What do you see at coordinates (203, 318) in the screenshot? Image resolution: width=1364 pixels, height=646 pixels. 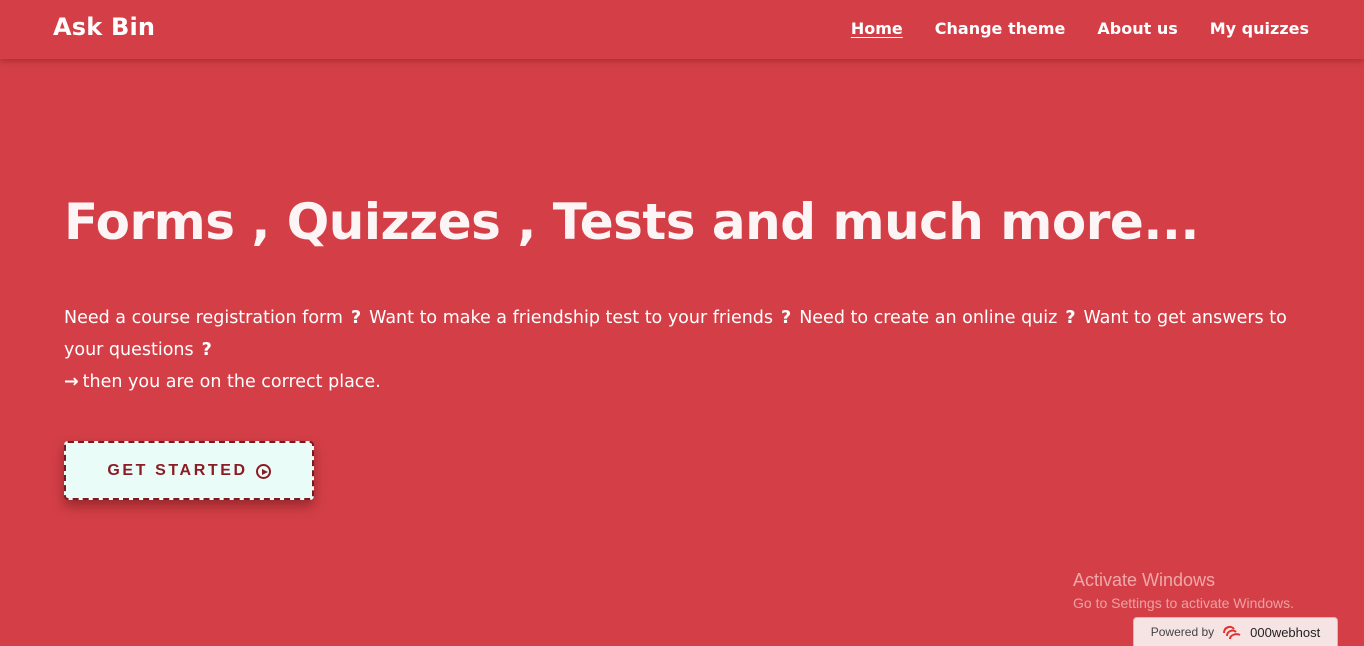 I see `hero-question-1: Need a course registration form` at bounding box center [203, 318].